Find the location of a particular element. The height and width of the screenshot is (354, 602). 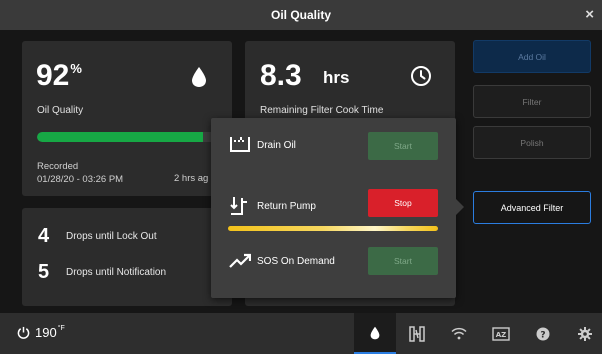

sos-label: SOS On Demand is located at coordinates (296, 261).